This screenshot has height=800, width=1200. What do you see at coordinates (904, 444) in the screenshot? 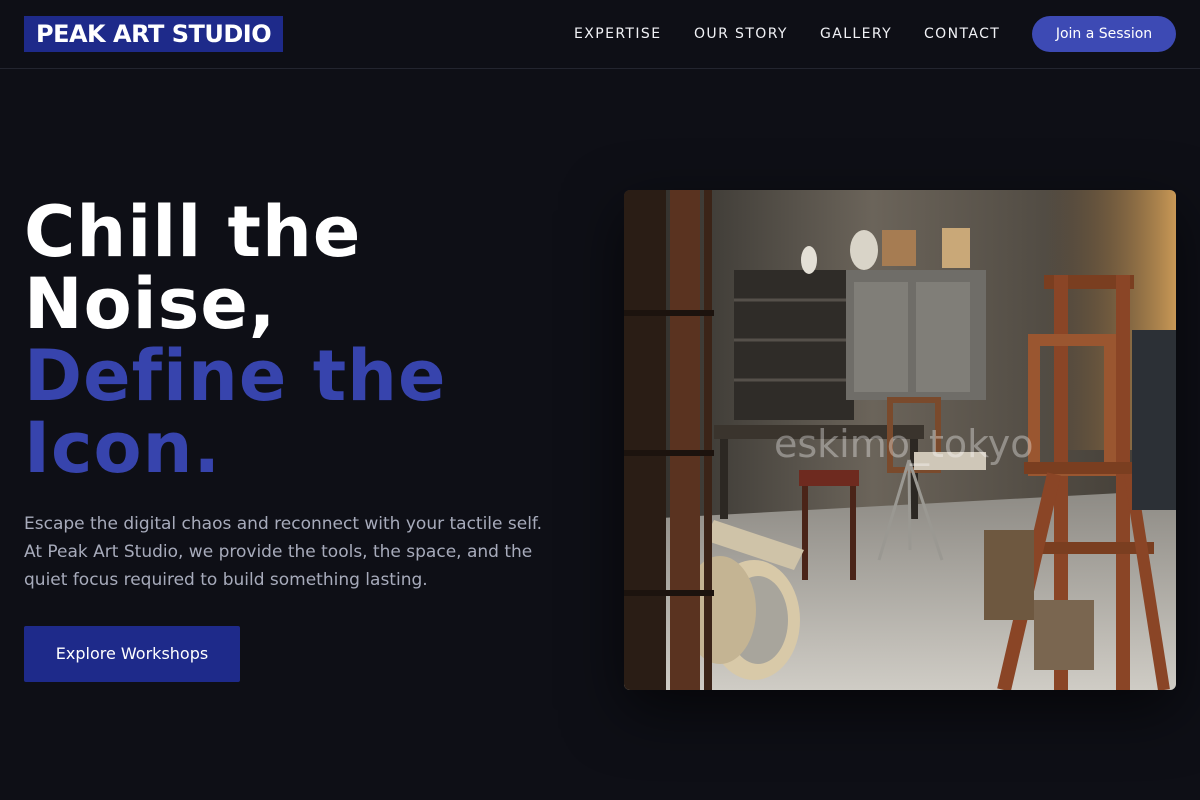
I see `image-watermark: eskimo_tokyo` at bounding box center [904, 444].